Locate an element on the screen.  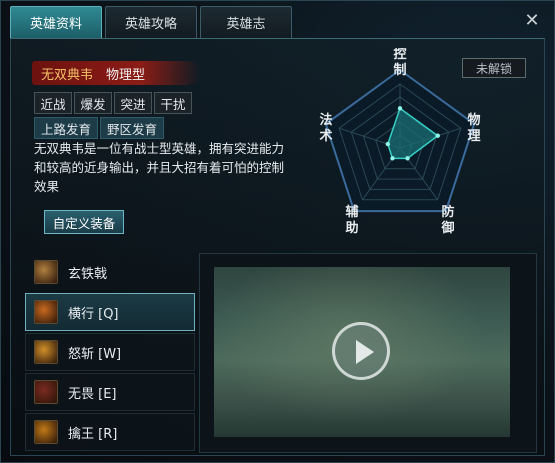
tab-hero-profile: 英雄资料 is located at coordinates (56, 22).